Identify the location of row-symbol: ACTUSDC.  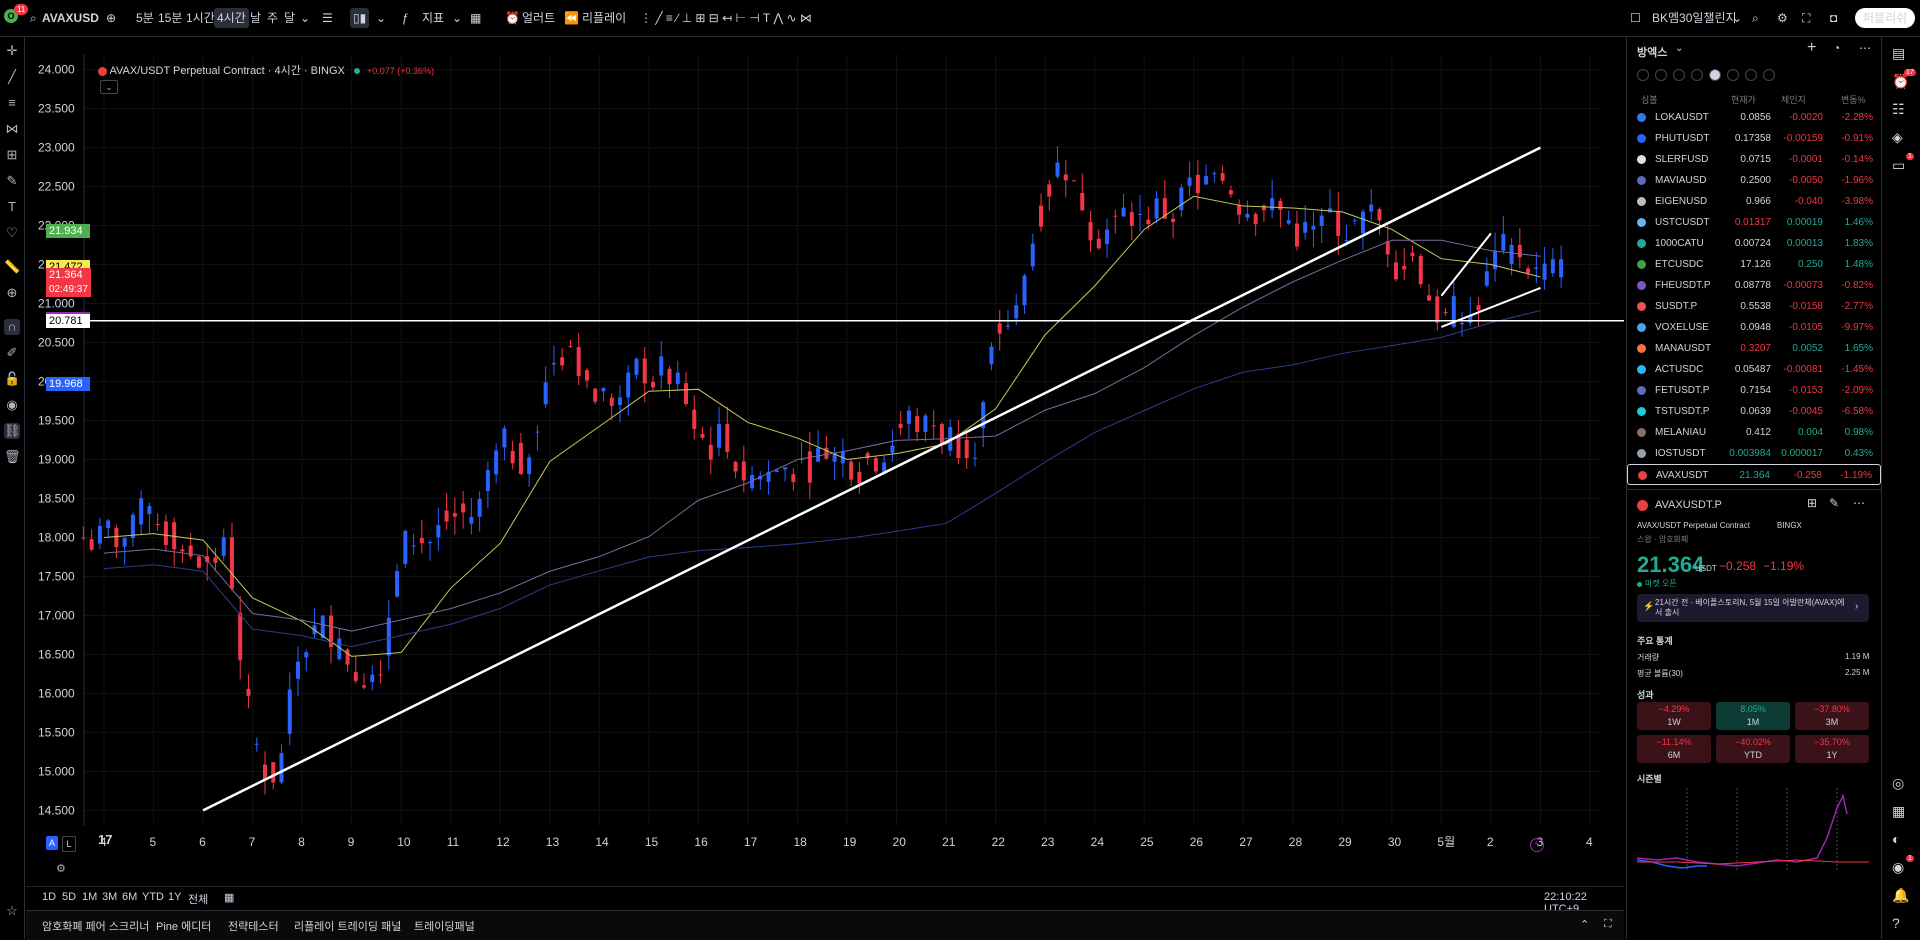
(1685, 369).